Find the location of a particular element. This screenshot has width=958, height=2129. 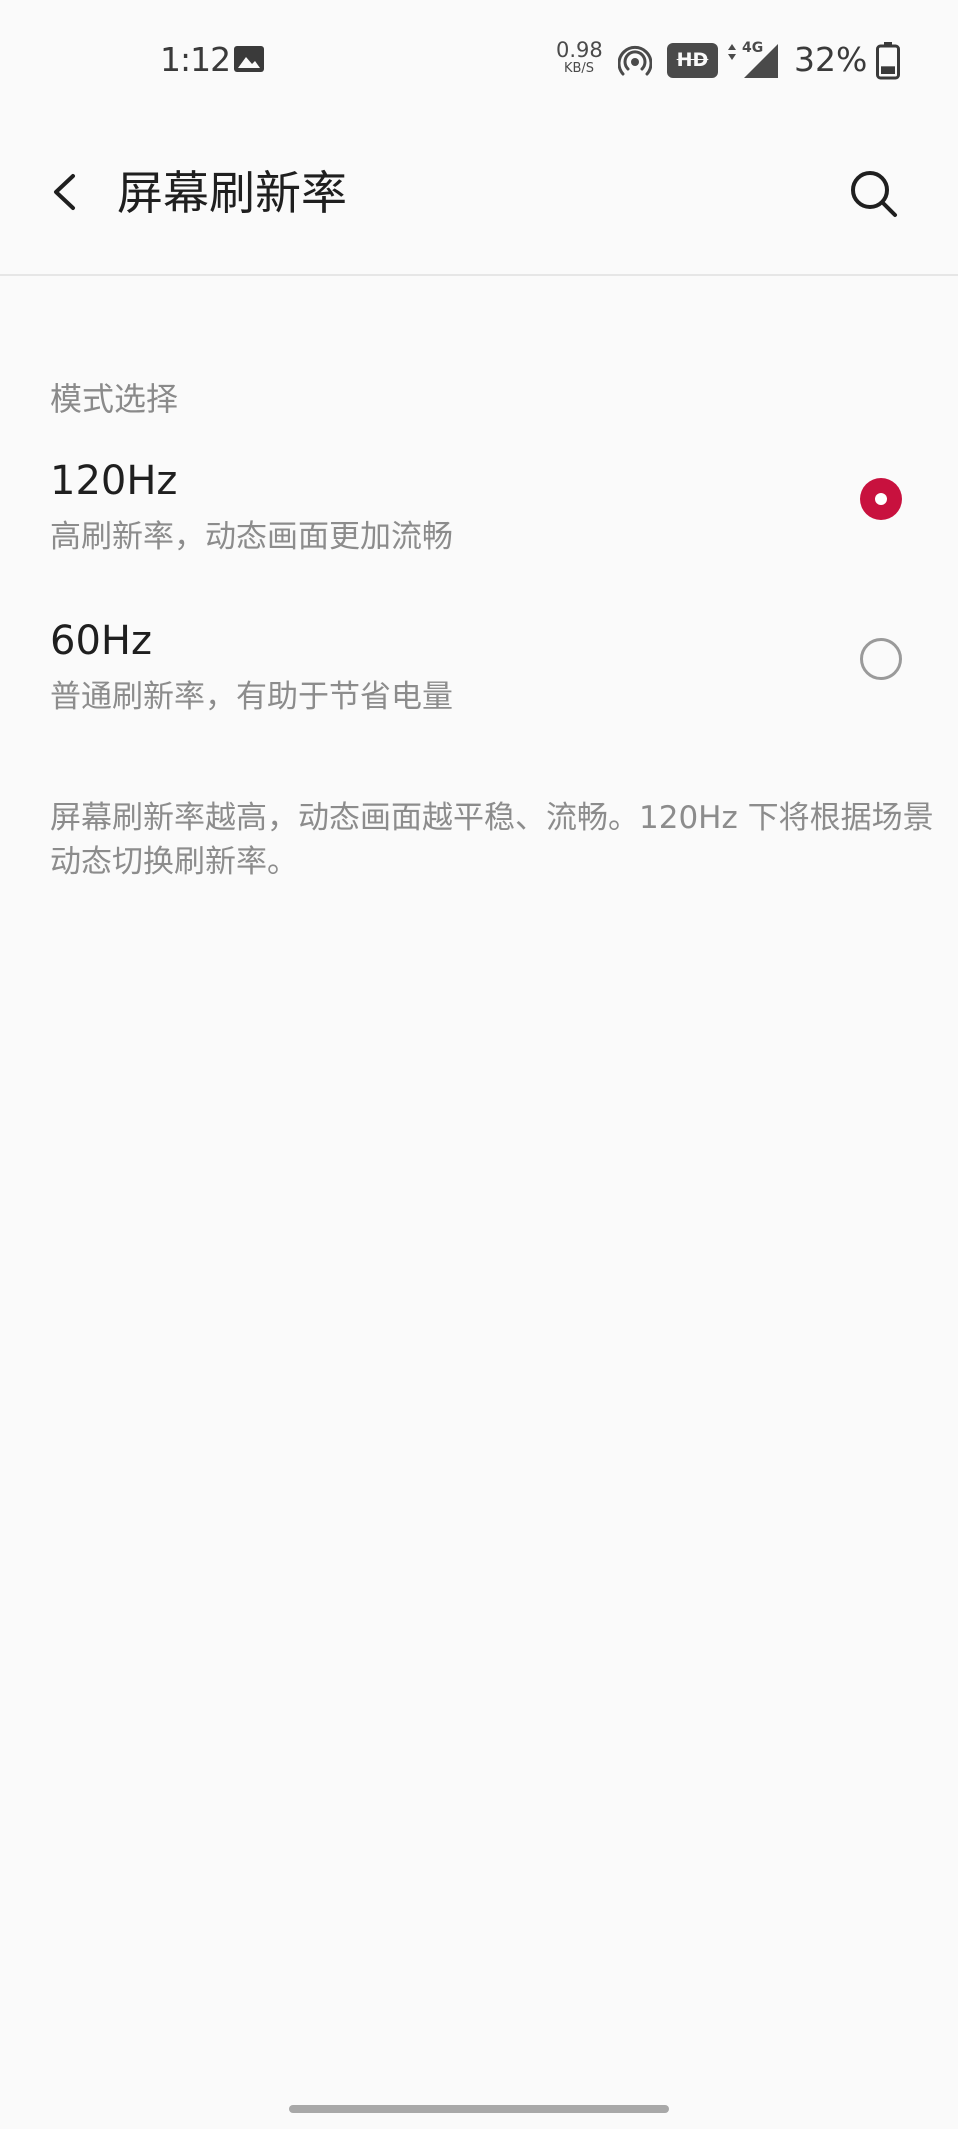

network-type-label: 4G is located at coordinates (753, 48).